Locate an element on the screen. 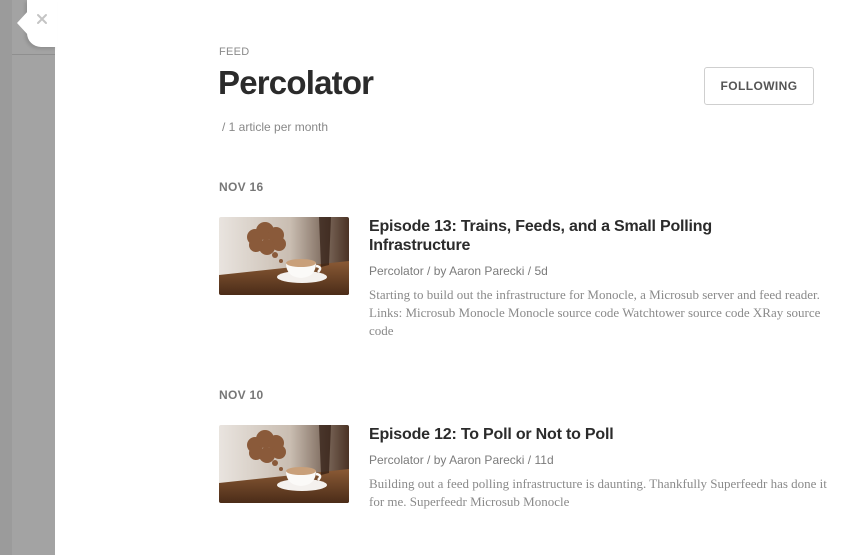 The width and height of the screenshot is (862, 555). feed-frequency: / 1 article per month is located at coordinates (275, 127).